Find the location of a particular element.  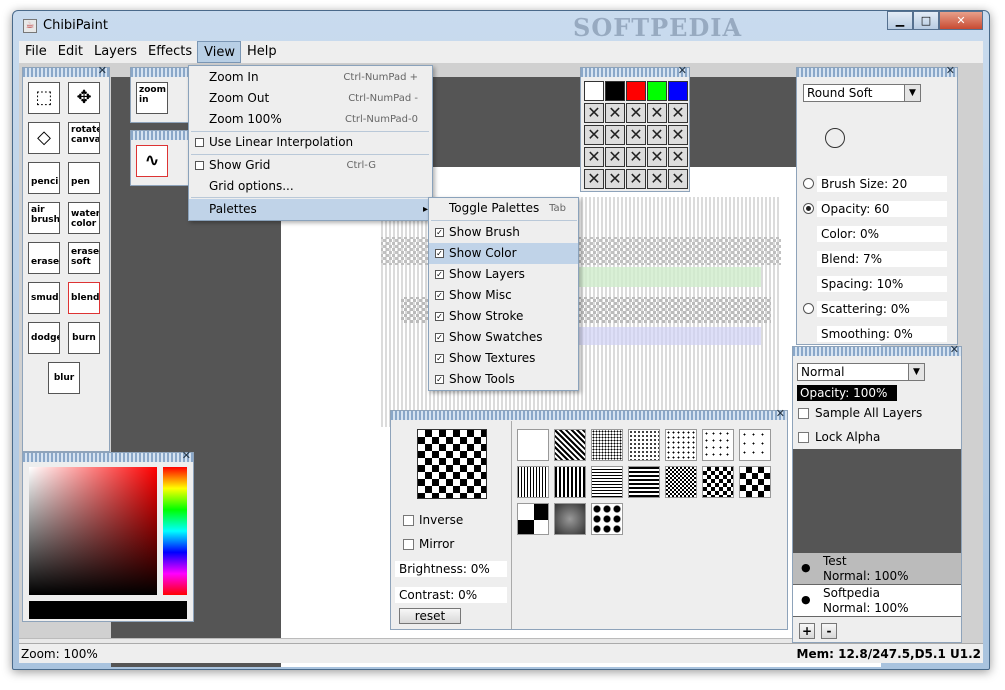

palette-toggle-item: ✓ Show Textures is located at coordinates (503, 358).